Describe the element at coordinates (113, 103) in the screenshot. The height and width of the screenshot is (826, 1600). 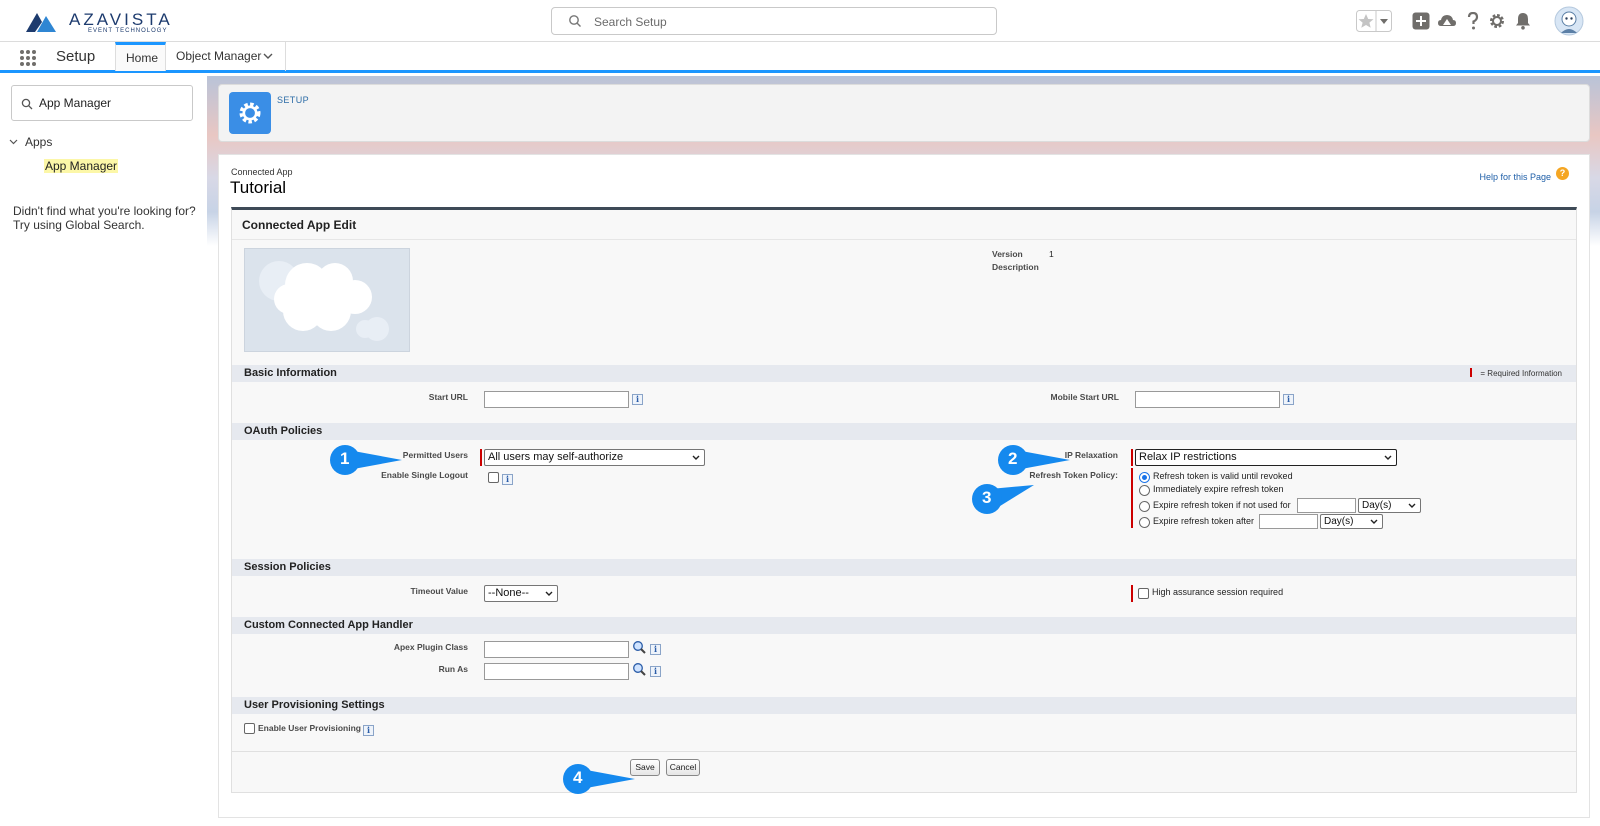
I see `quick-find-input` at that location.